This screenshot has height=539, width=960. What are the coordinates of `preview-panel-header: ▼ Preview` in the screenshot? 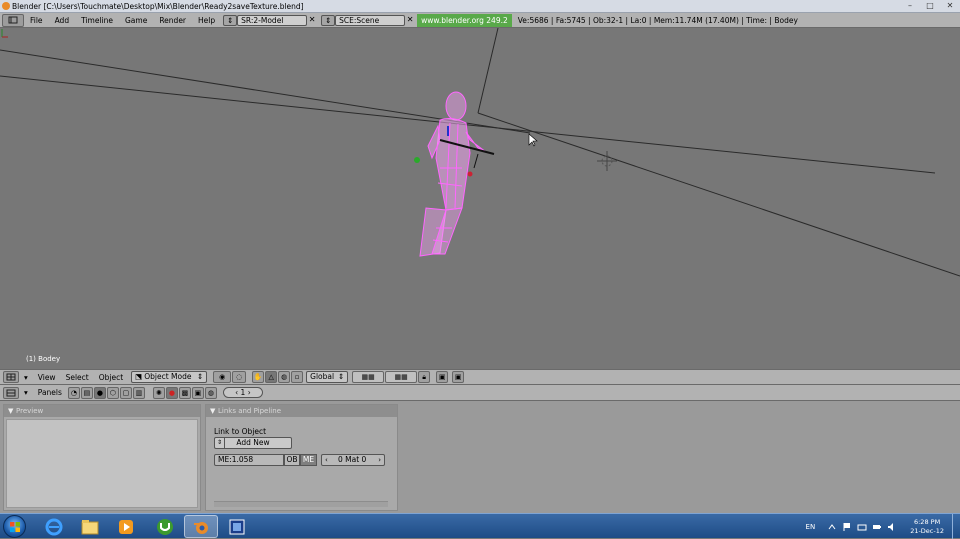 It's located at (102, 411).